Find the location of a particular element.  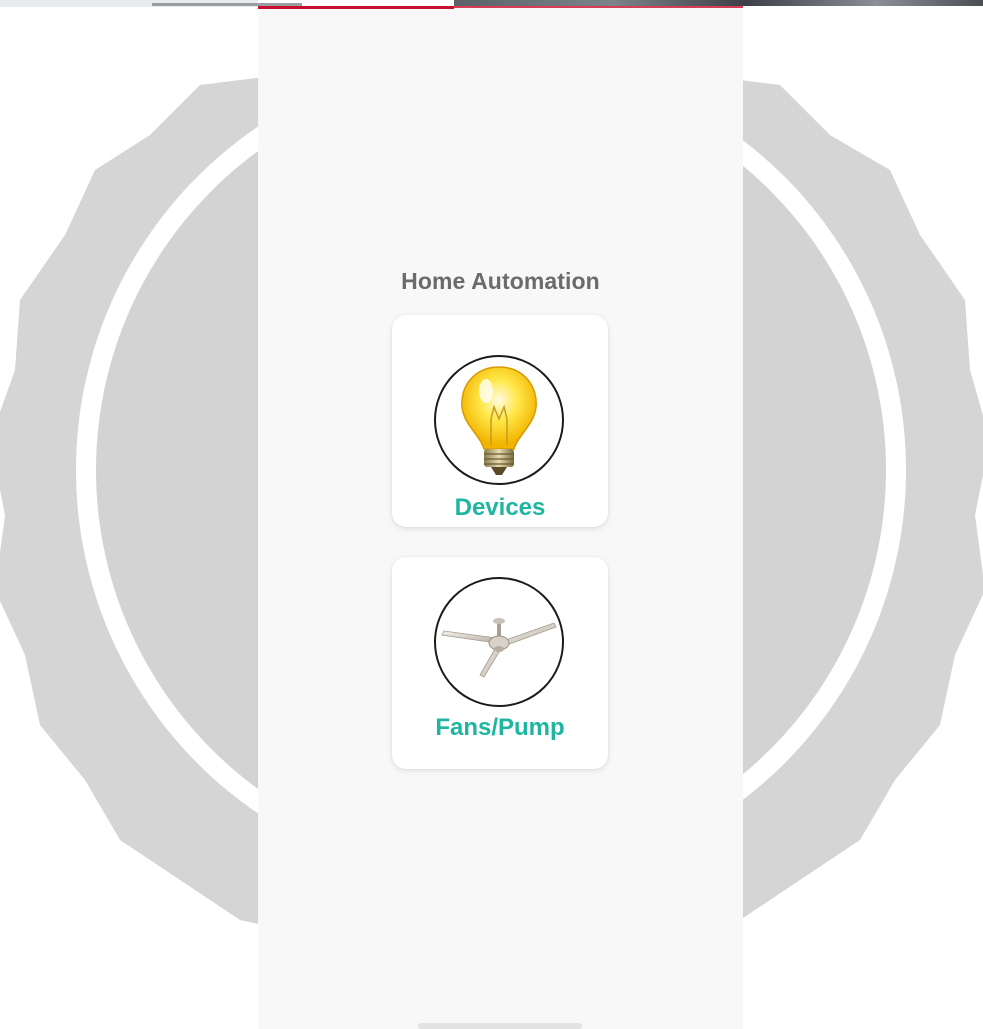

devices-label: Devices is located at coordinates (500, 507).